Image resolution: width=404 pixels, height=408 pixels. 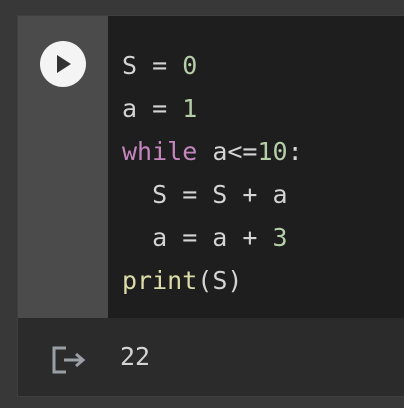 I want to click on output-text: 22, so click(x=135, y=356).